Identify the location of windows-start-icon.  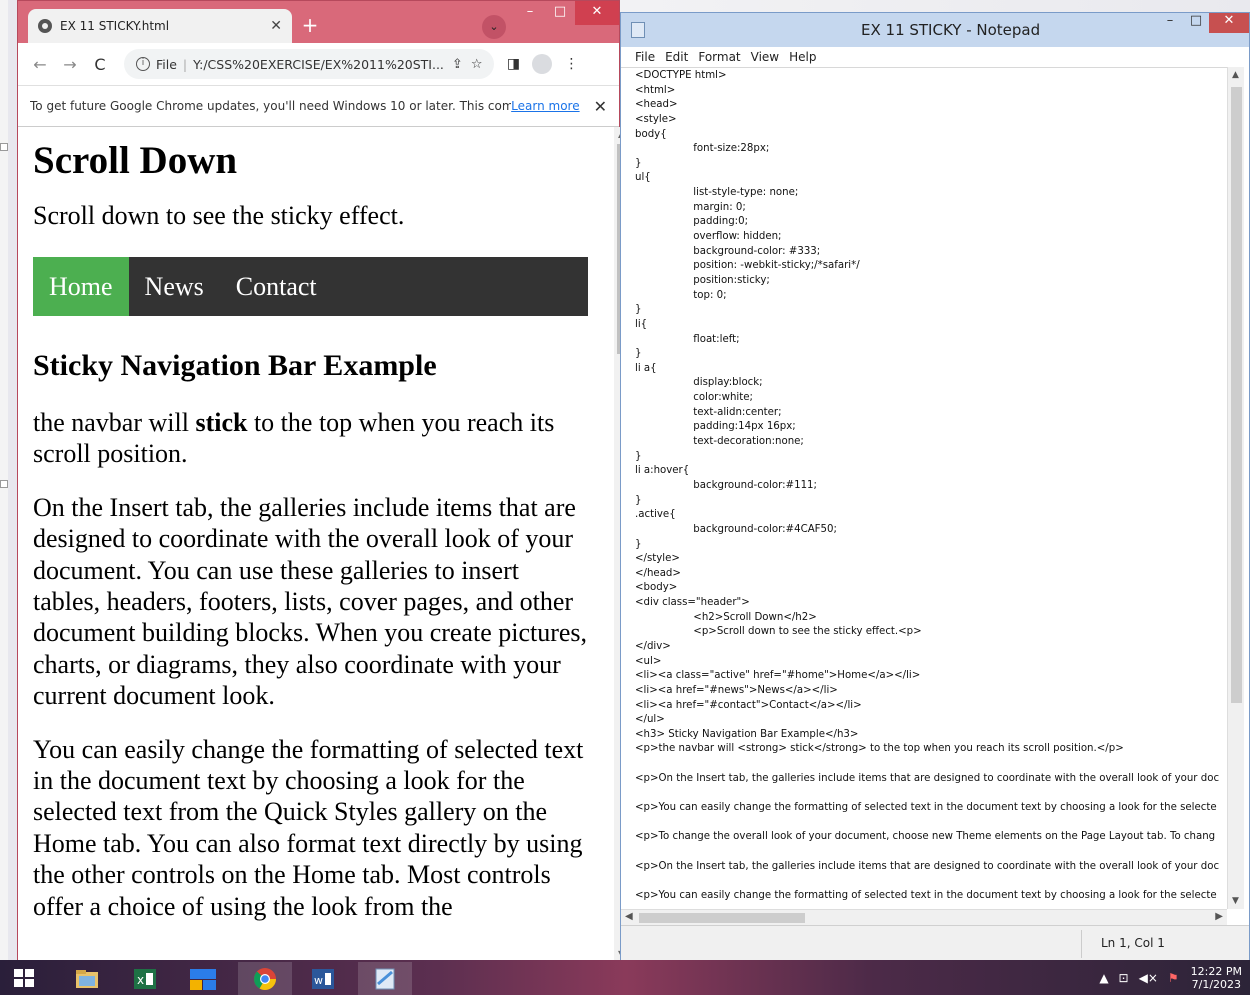
(24, 978).